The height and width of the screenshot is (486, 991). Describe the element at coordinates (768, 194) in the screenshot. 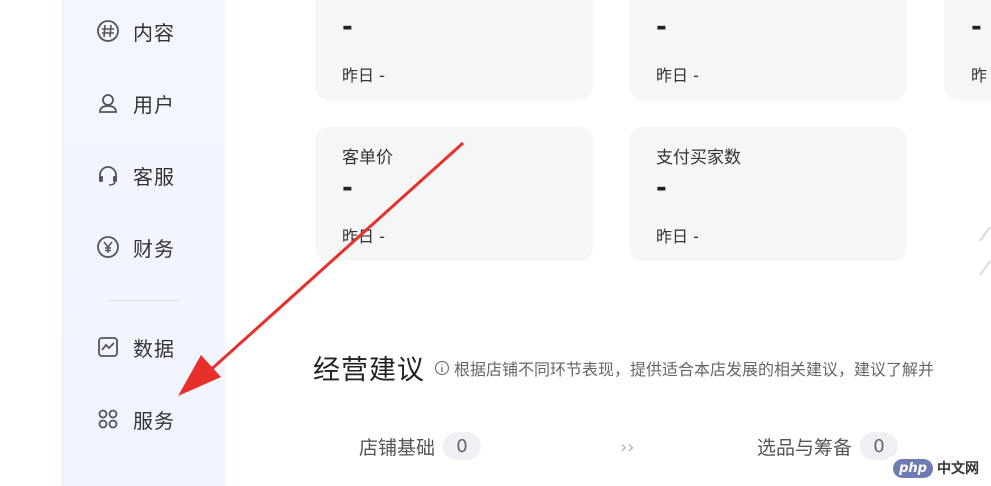

I see `metric-card-paying-buyers: 支付买家数 - 昨日 -` at that location.